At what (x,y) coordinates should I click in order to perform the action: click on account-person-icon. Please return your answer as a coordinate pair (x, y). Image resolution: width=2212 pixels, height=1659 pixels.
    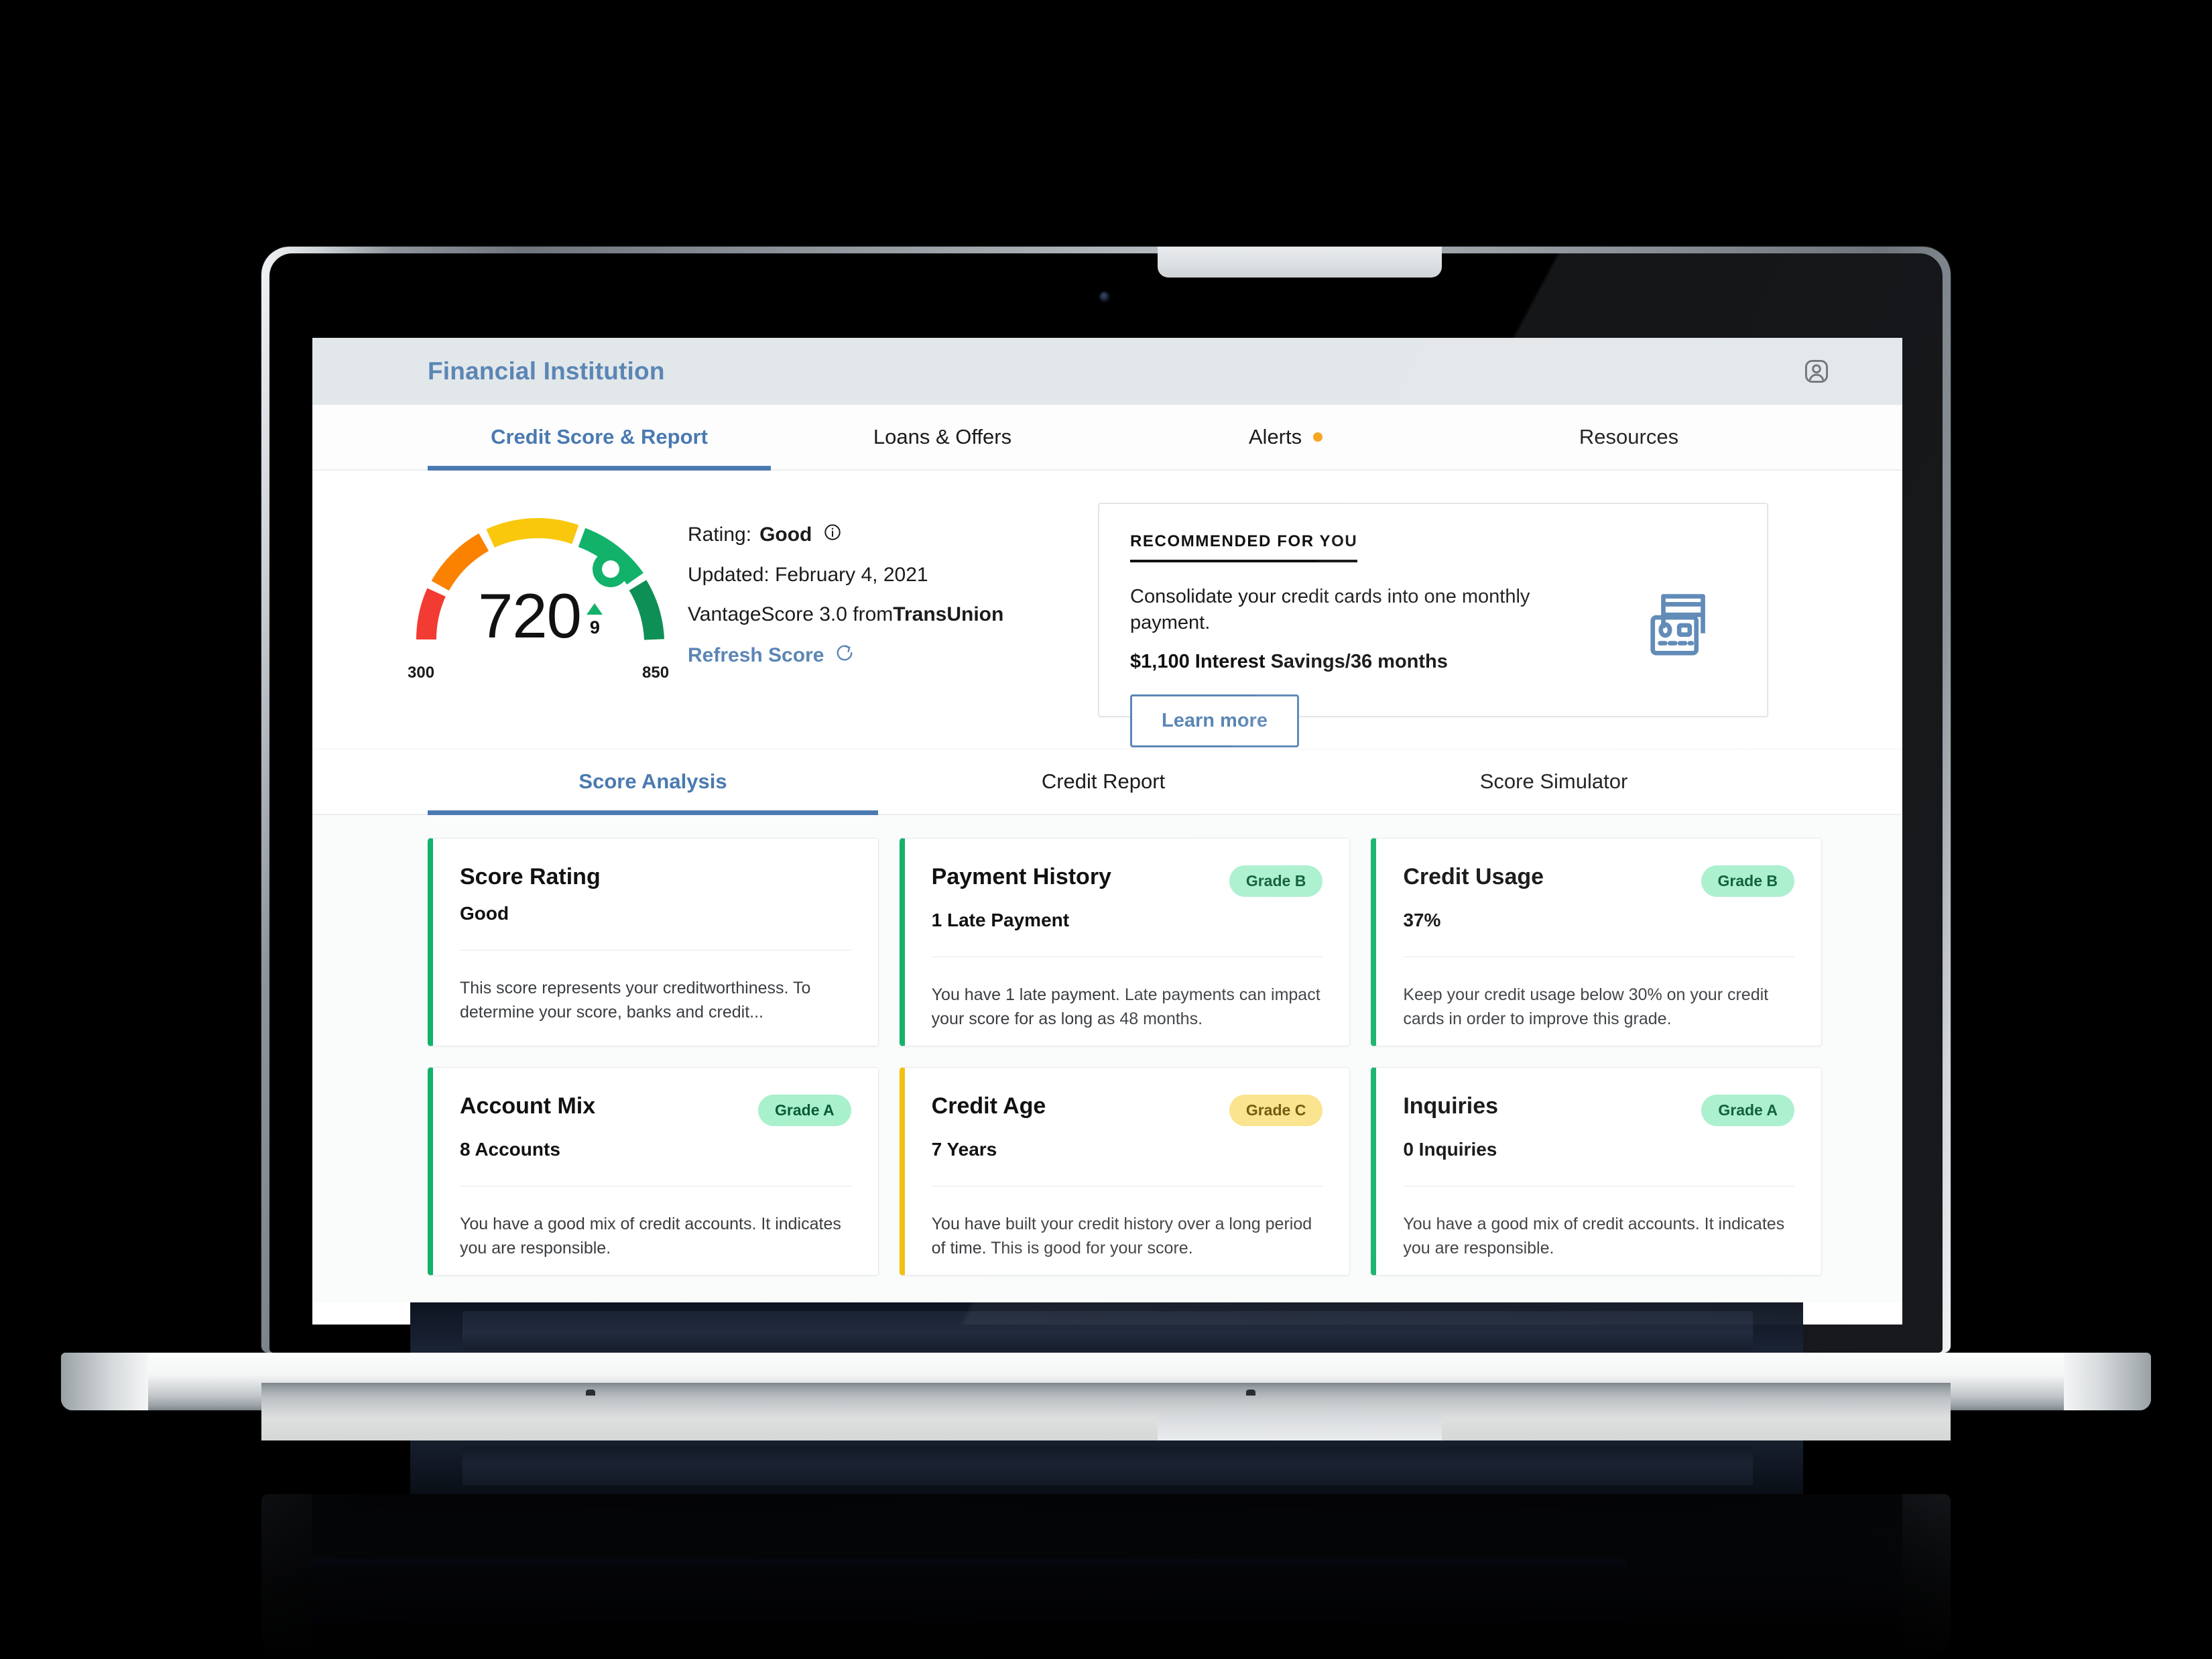
    Looking at the image, I should click on (1816, 371).